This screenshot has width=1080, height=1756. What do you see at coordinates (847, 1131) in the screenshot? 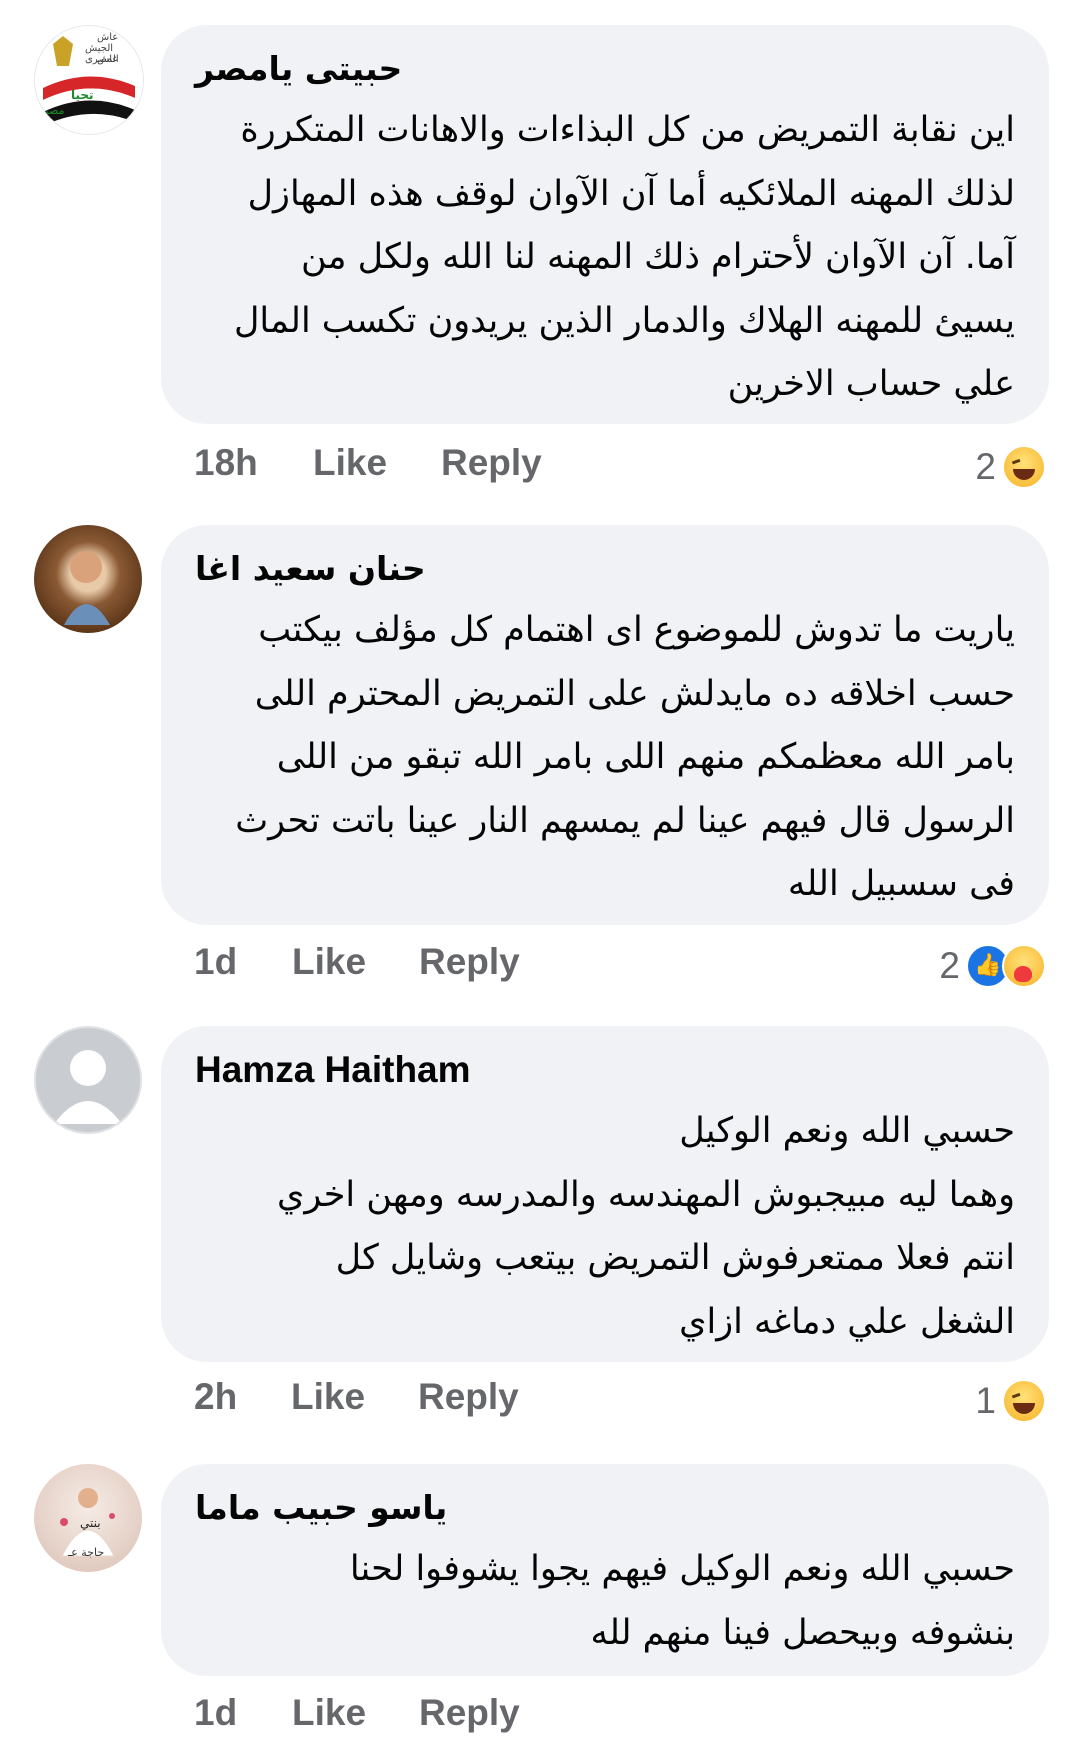
I see `comment-line: حسبي الله ونعم الوكيل` at bounding box center [847, 1131].